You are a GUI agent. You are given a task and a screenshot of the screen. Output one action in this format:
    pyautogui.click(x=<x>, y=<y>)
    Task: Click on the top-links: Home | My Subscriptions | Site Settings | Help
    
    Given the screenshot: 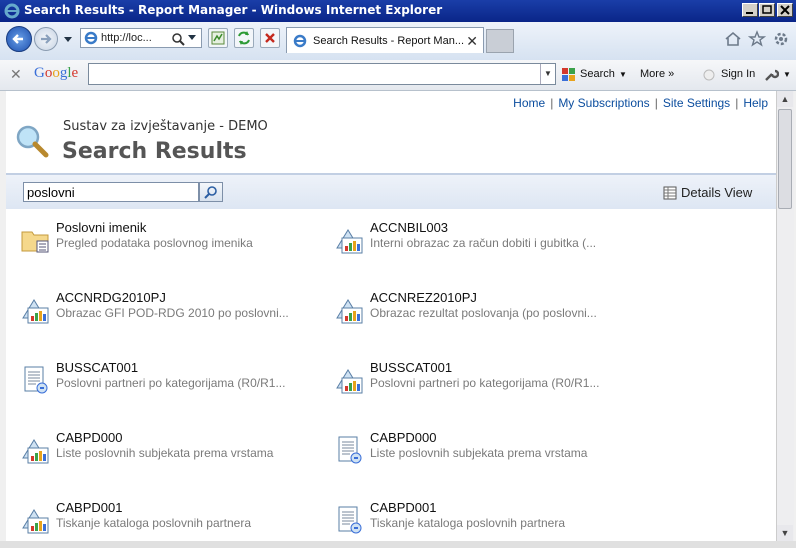 What is the action you would take?
    pyautogui.click(x=640, y=103)
    